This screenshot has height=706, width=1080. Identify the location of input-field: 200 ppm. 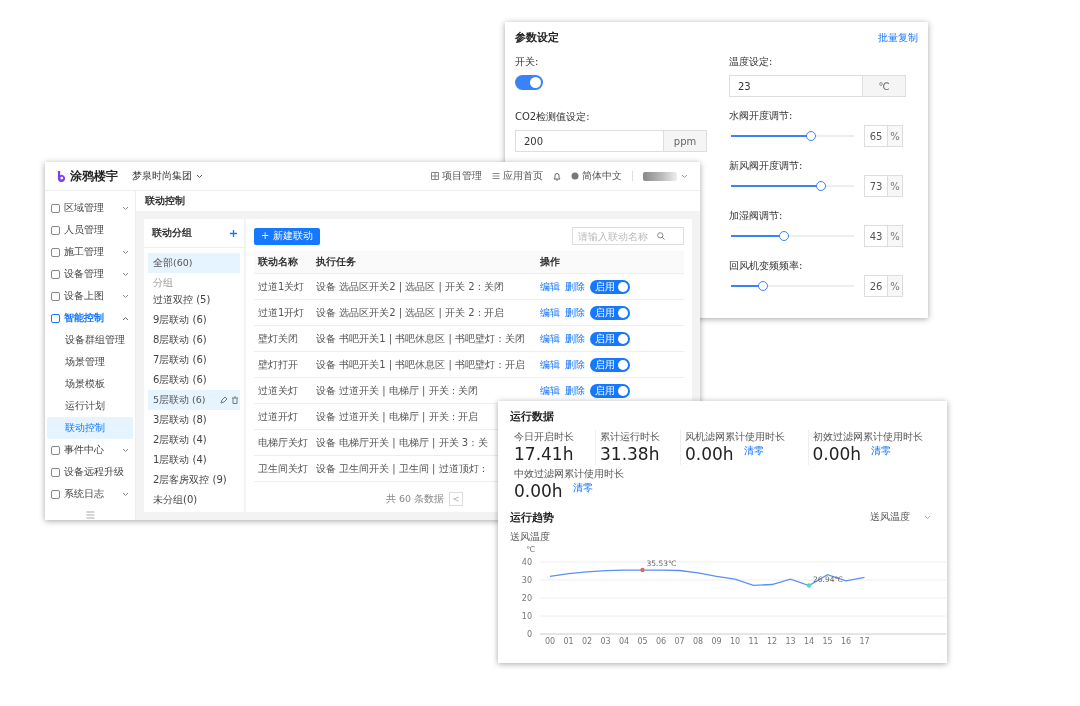
(611, 141).